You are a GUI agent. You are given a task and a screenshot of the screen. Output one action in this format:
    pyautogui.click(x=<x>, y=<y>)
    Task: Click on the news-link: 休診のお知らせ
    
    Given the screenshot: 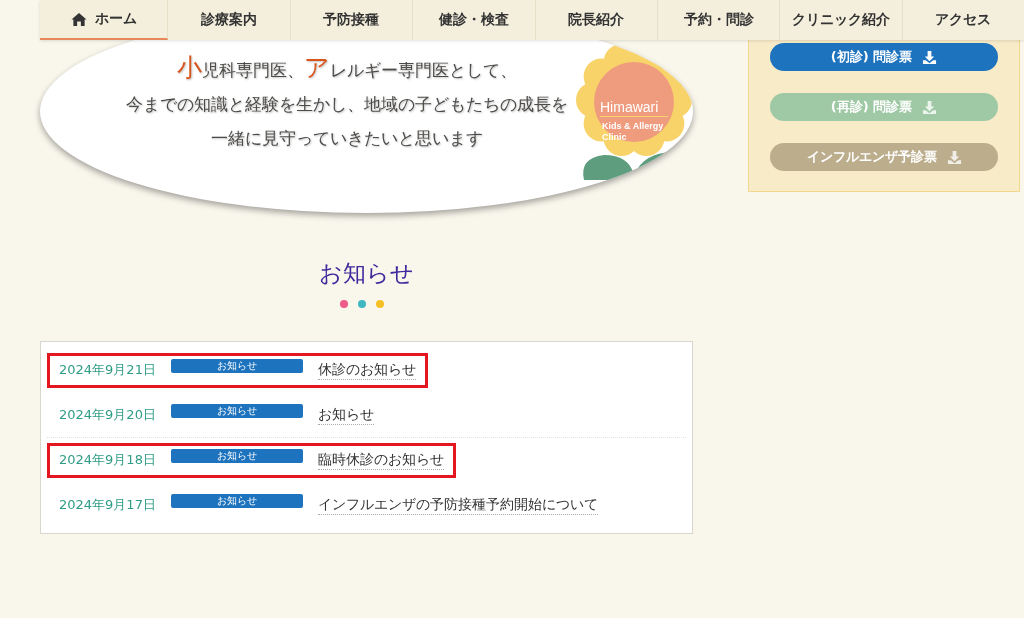 What is the action you would take?
    pyautogui.click(x=367, y=370)
    